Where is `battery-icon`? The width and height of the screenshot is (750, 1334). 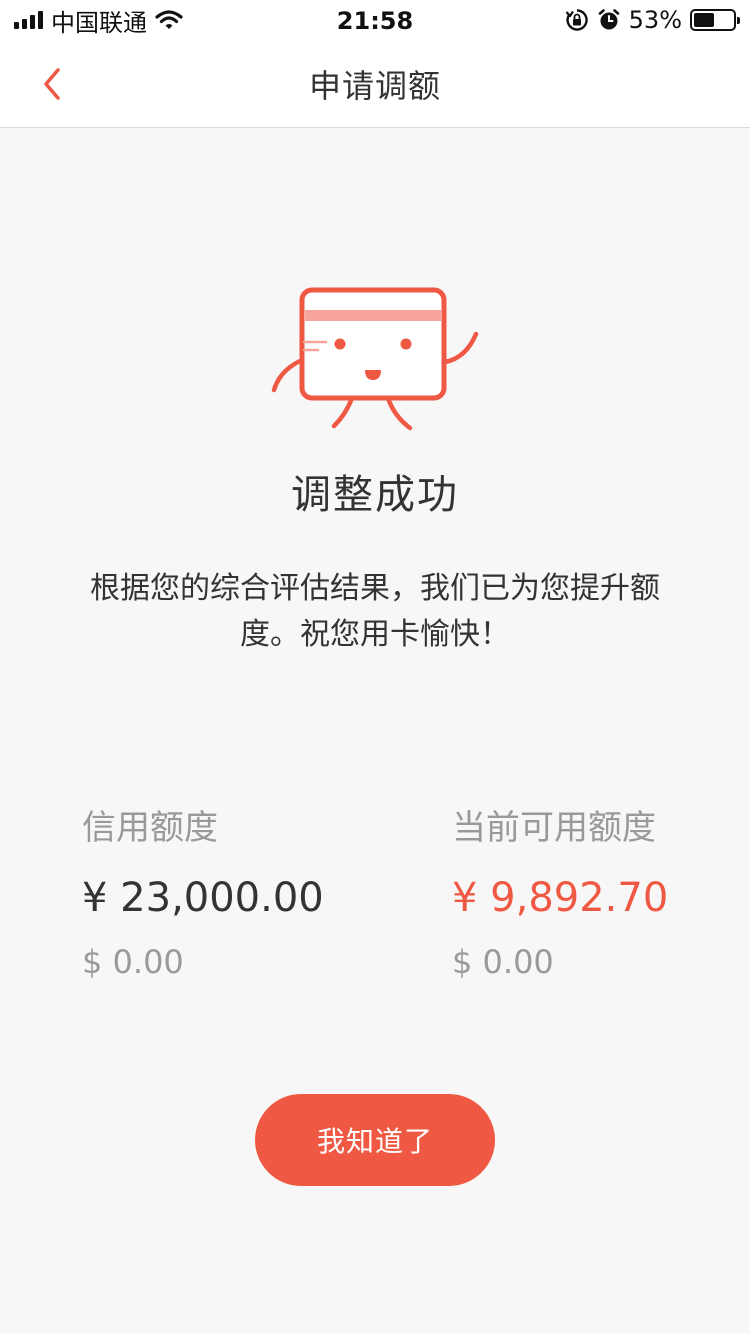 battery-icon is located at coordinates (715, 20).